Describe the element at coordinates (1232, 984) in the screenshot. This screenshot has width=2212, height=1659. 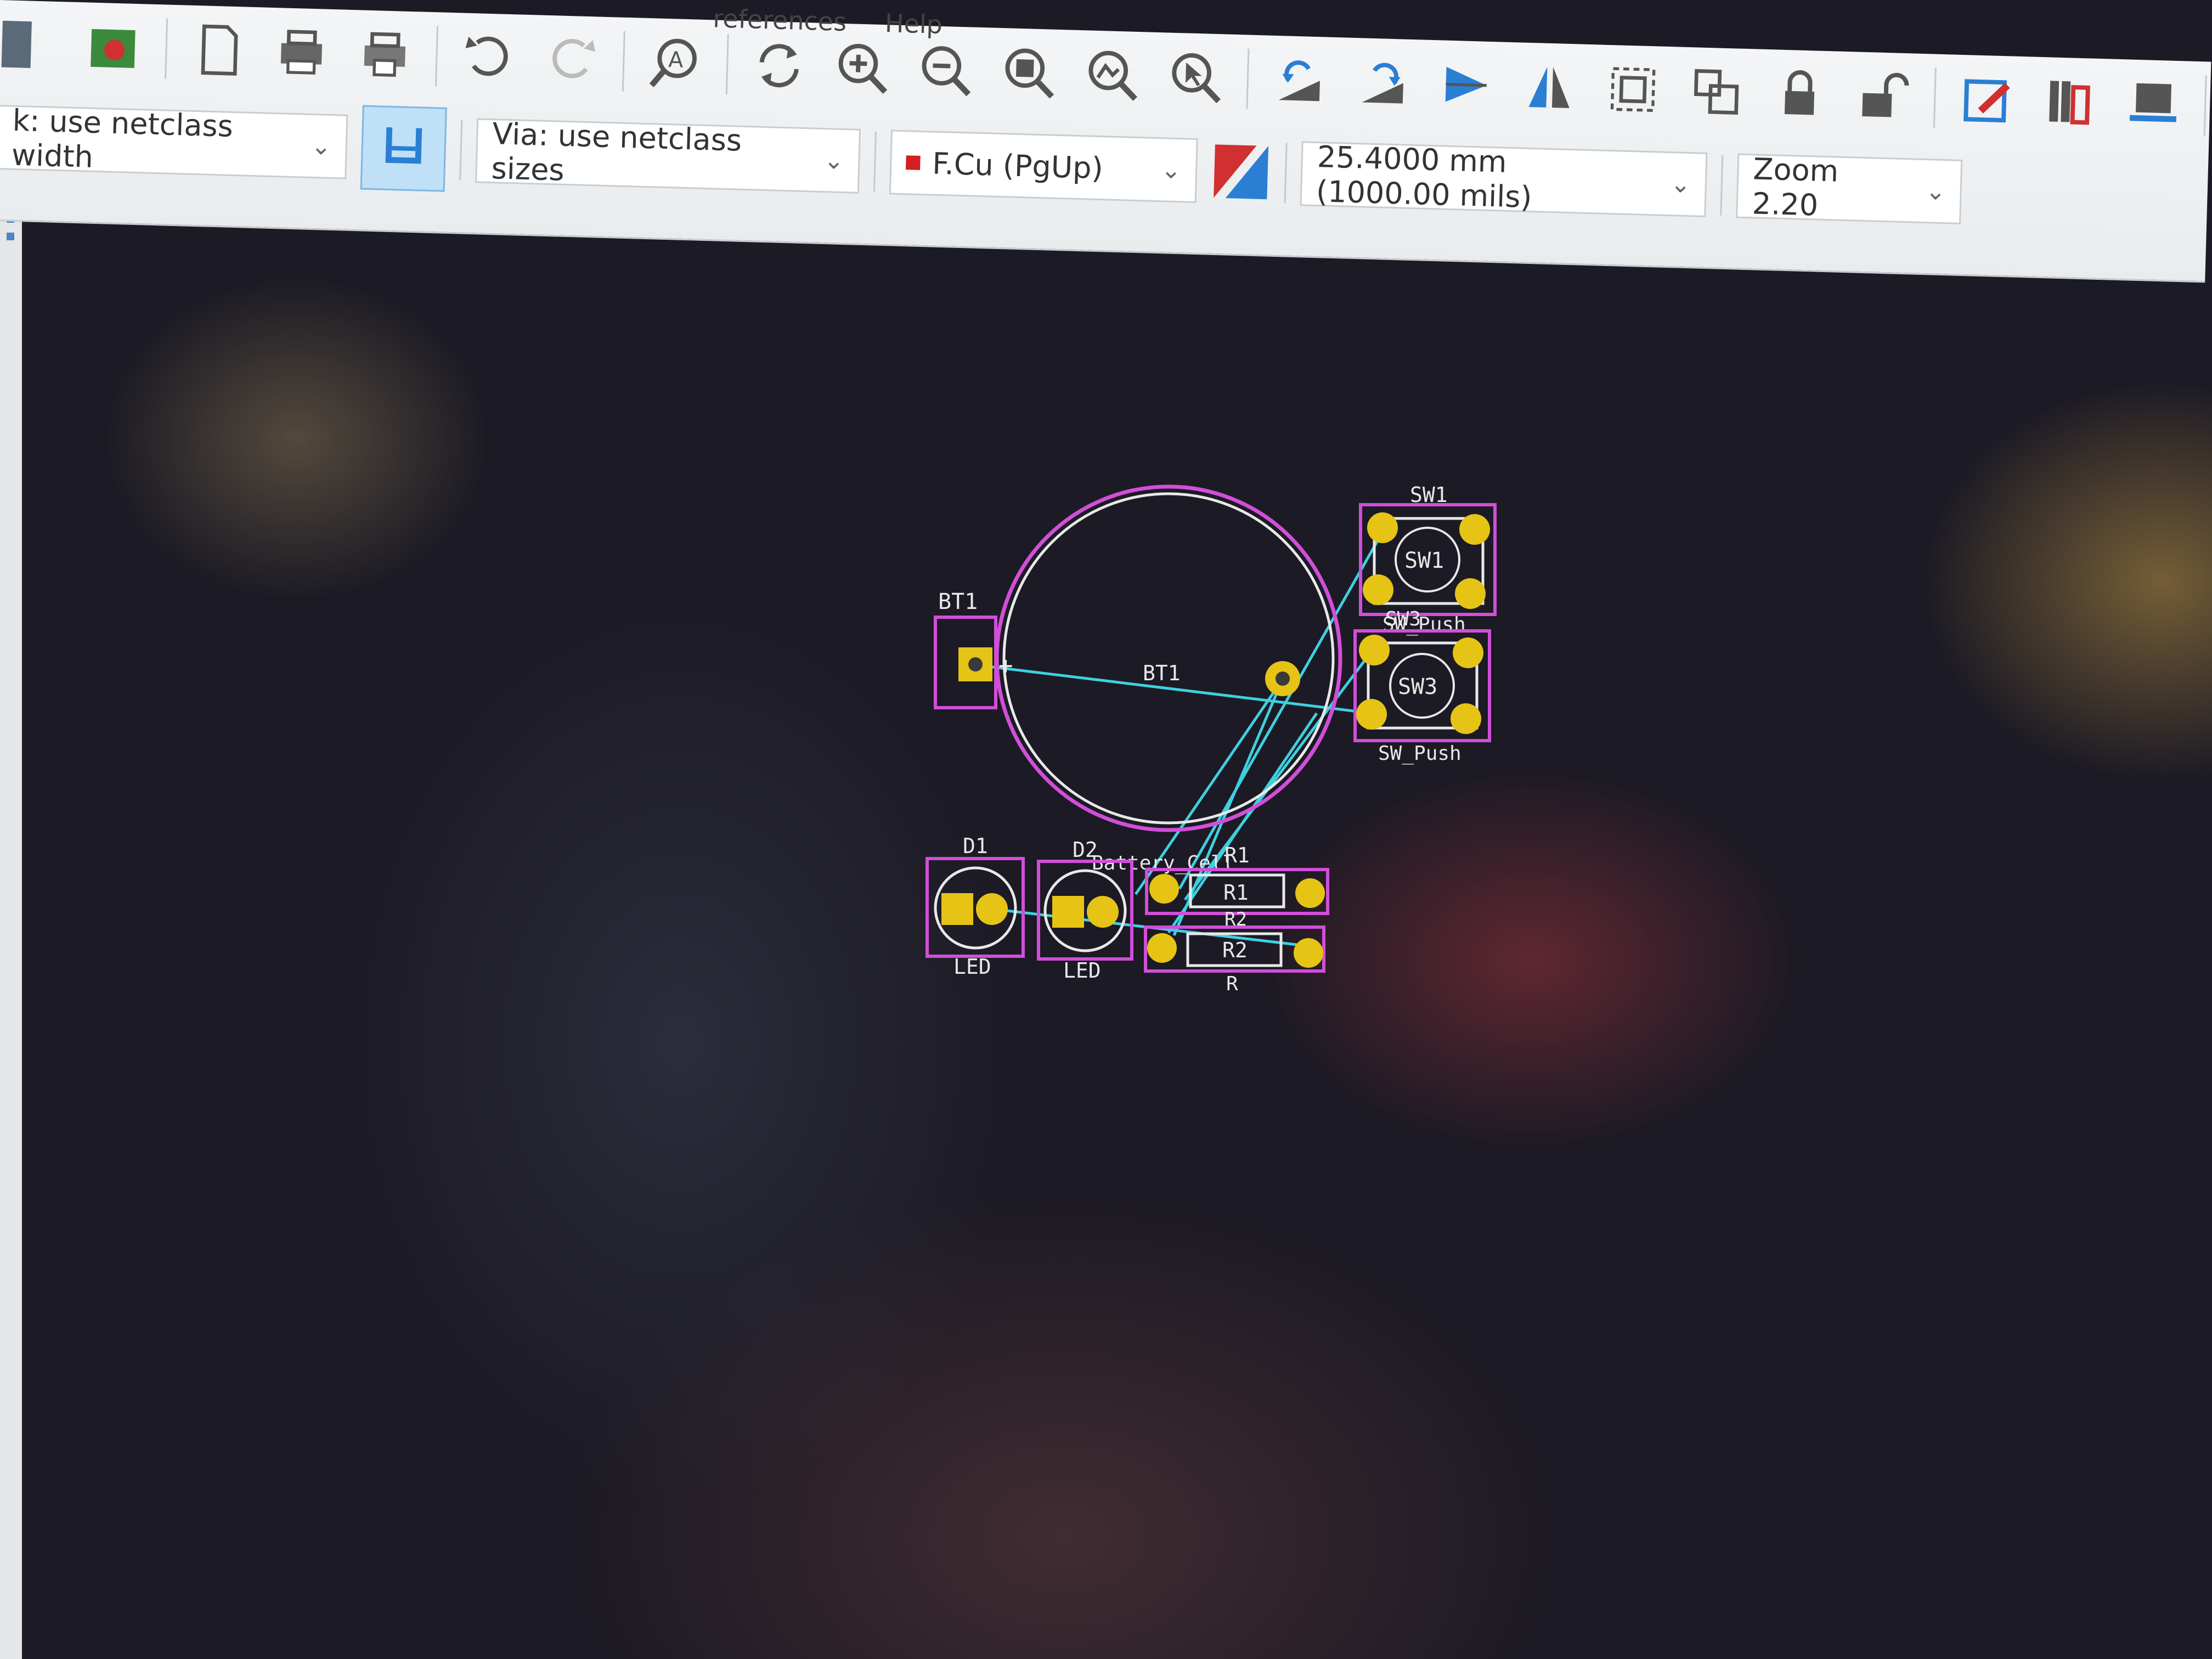
I see `r2-fab-value: R` at that location.